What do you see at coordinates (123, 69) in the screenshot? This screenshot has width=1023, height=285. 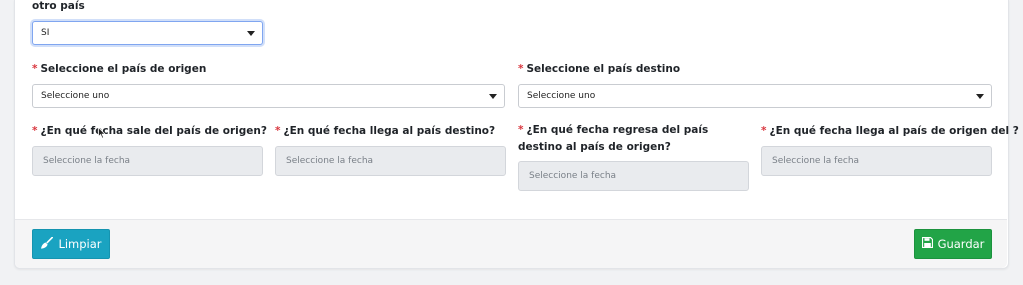 I see `origin-country-label-text: Seleccione el país de origen` at bounding box center [123, 69].